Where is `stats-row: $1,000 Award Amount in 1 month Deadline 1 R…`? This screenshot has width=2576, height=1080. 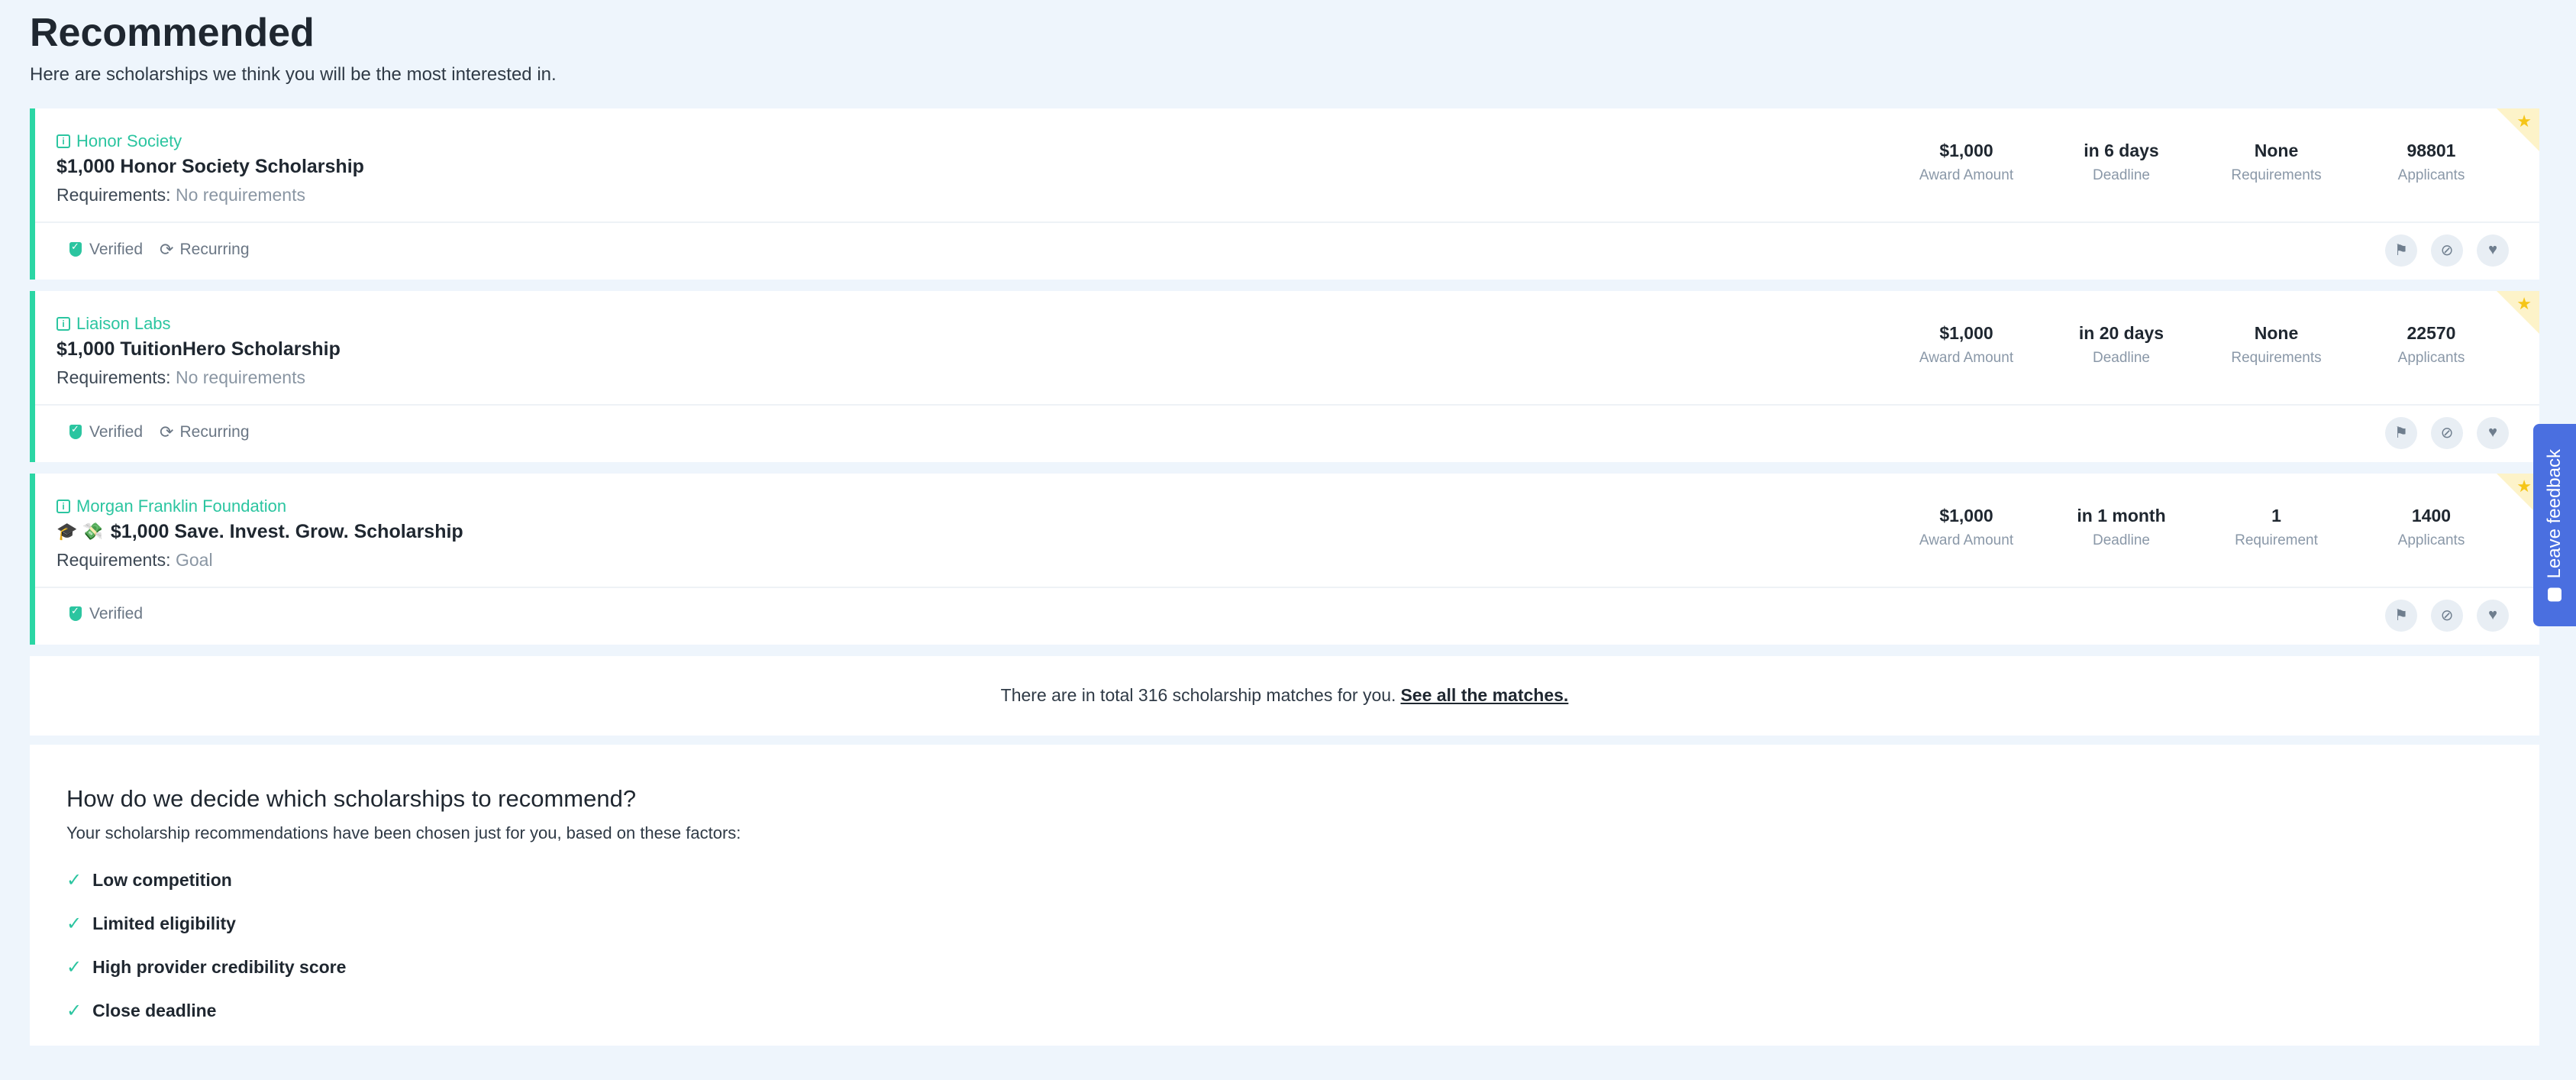
stats-row: $1,000 Award Amount in 1 month Deadline 1 R… is located at coordinates (2199, 527).